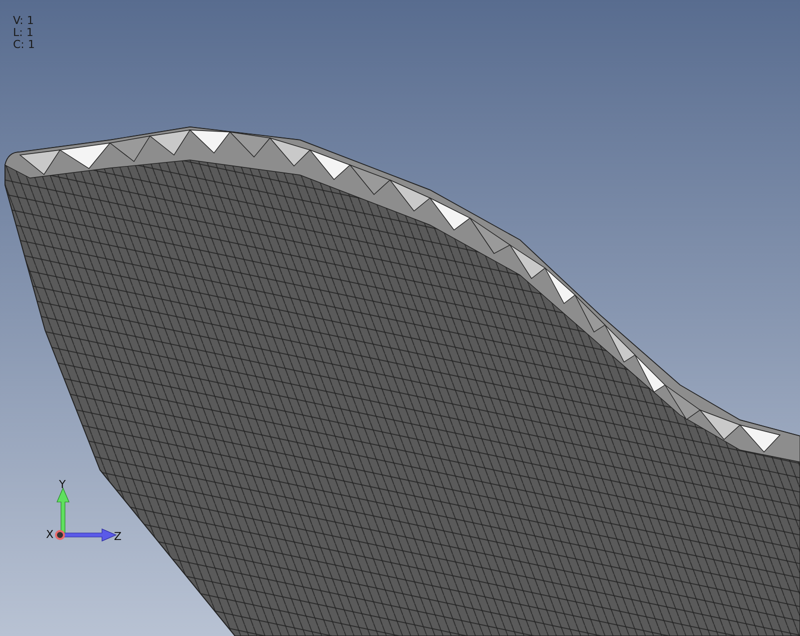 Image resolution: width=800 pixels, height=636 pixels. What do you see at coordinates (24, 21) in the screenshot?
I see `stat-text: V: 1` at bounding box center [24, 21].